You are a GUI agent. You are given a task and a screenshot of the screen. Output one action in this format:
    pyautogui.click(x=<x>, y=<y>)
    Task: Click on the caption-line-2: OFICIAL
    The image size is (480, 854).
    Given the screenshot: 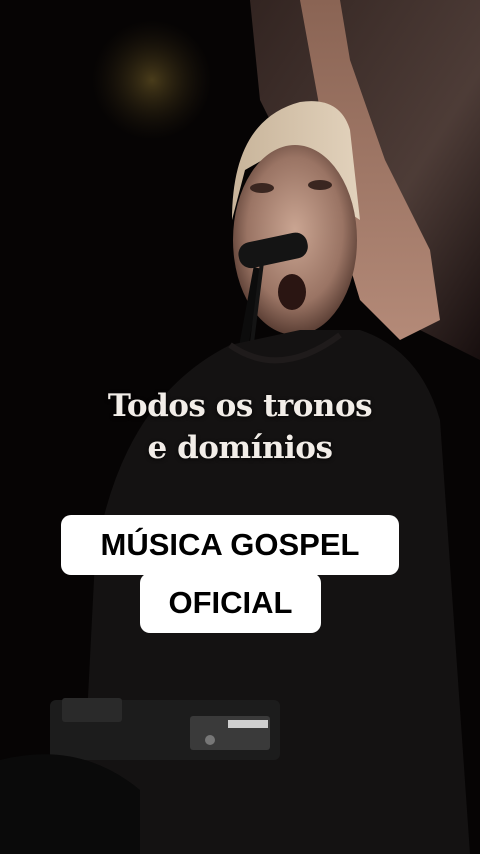 What is the action you would take?
    pyautogui.click(x=230, y=603)
    